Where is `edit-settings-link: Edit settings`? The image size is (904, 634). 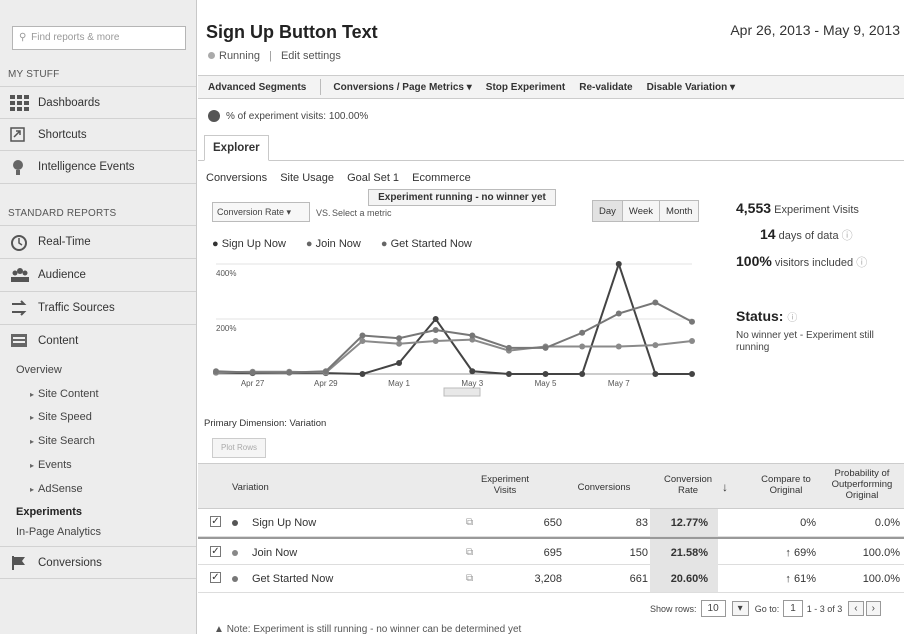
edit-settings-link: Edit settings is located at coordinates (311, 56).